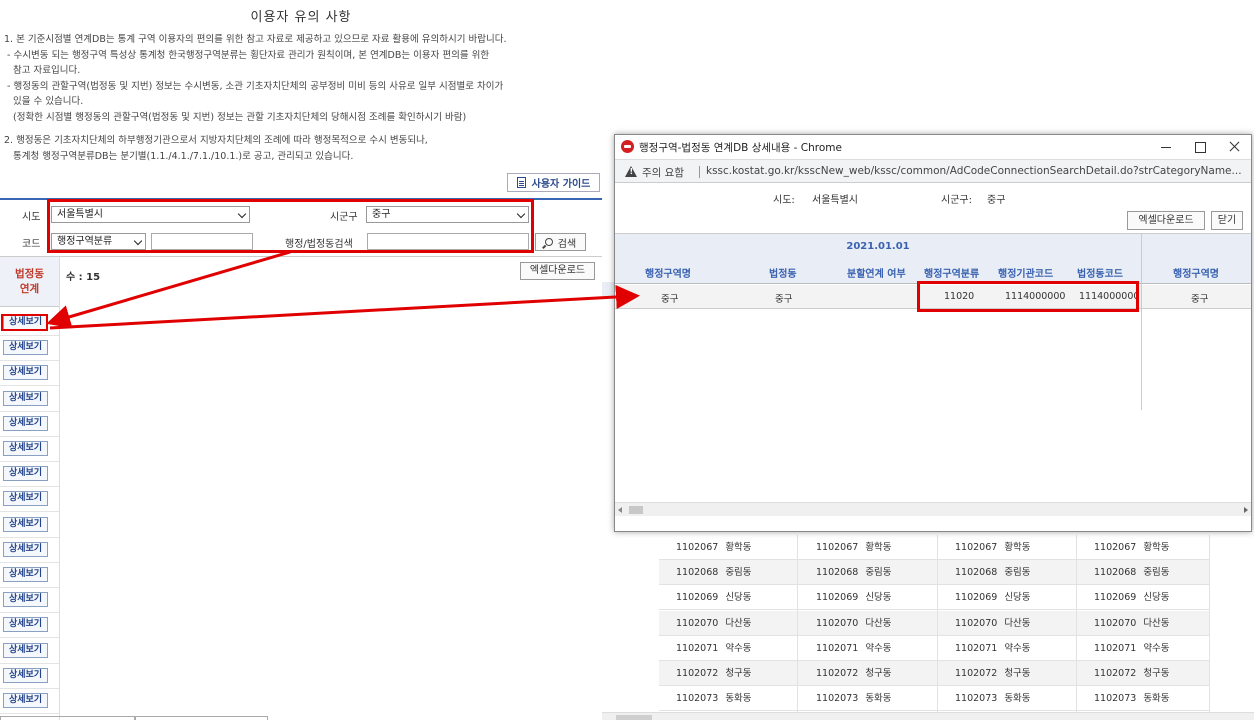 The image size is (1254, 720). I want to click on table-row: 1102073 동화동 1102073 동화동 1102073 동화동 1102073 동화동, so click(934, 699).